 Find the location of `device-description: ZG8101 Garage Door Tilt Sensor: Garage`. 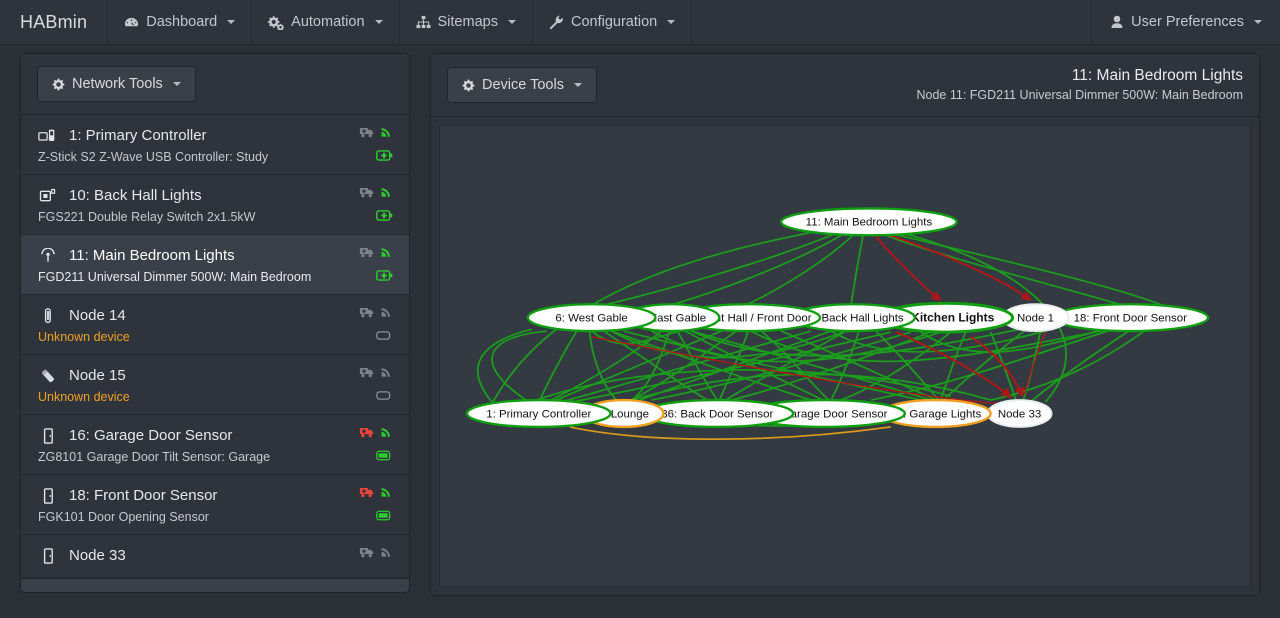

device-description: ZG8101 Garage Door Tilt Sensor: Garage is located at coordinates (154, 457).